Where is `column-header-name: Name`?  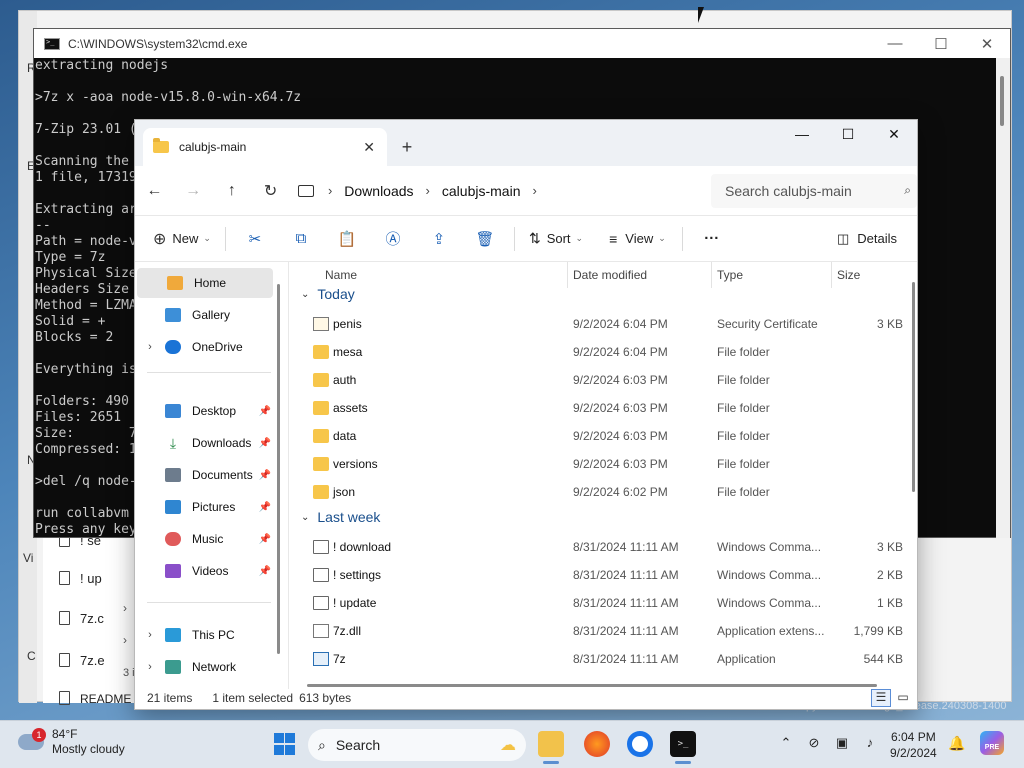
column-header-name: Name is located at coordinates (341, 275).